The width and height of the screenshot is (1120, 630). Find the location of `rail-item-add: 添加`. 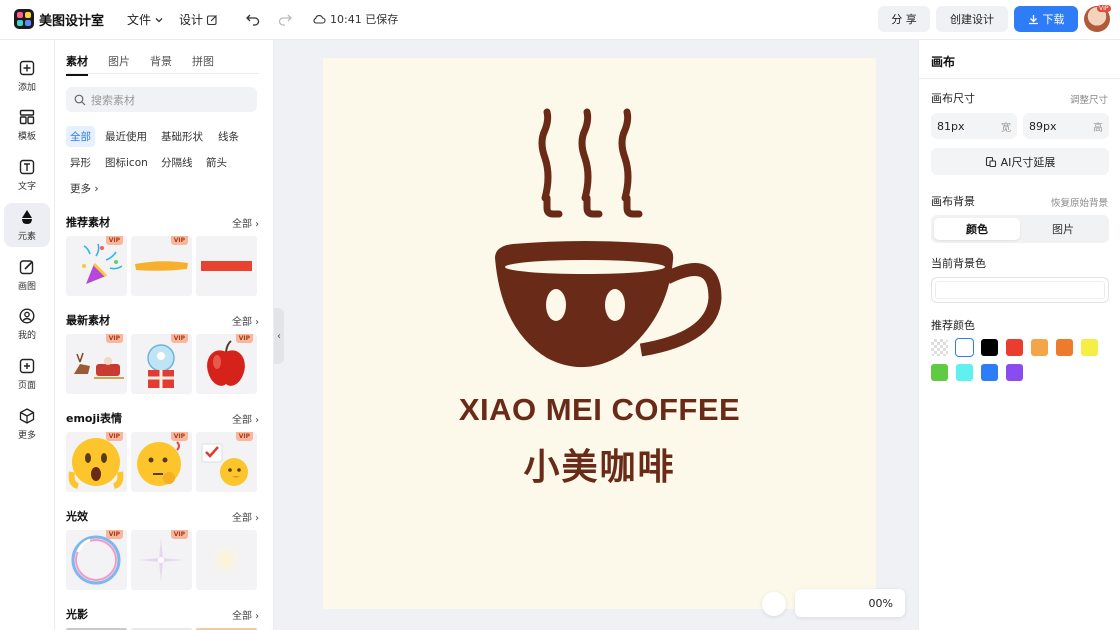

rail-item-add: 添加 is located at coordinates (27, 76).